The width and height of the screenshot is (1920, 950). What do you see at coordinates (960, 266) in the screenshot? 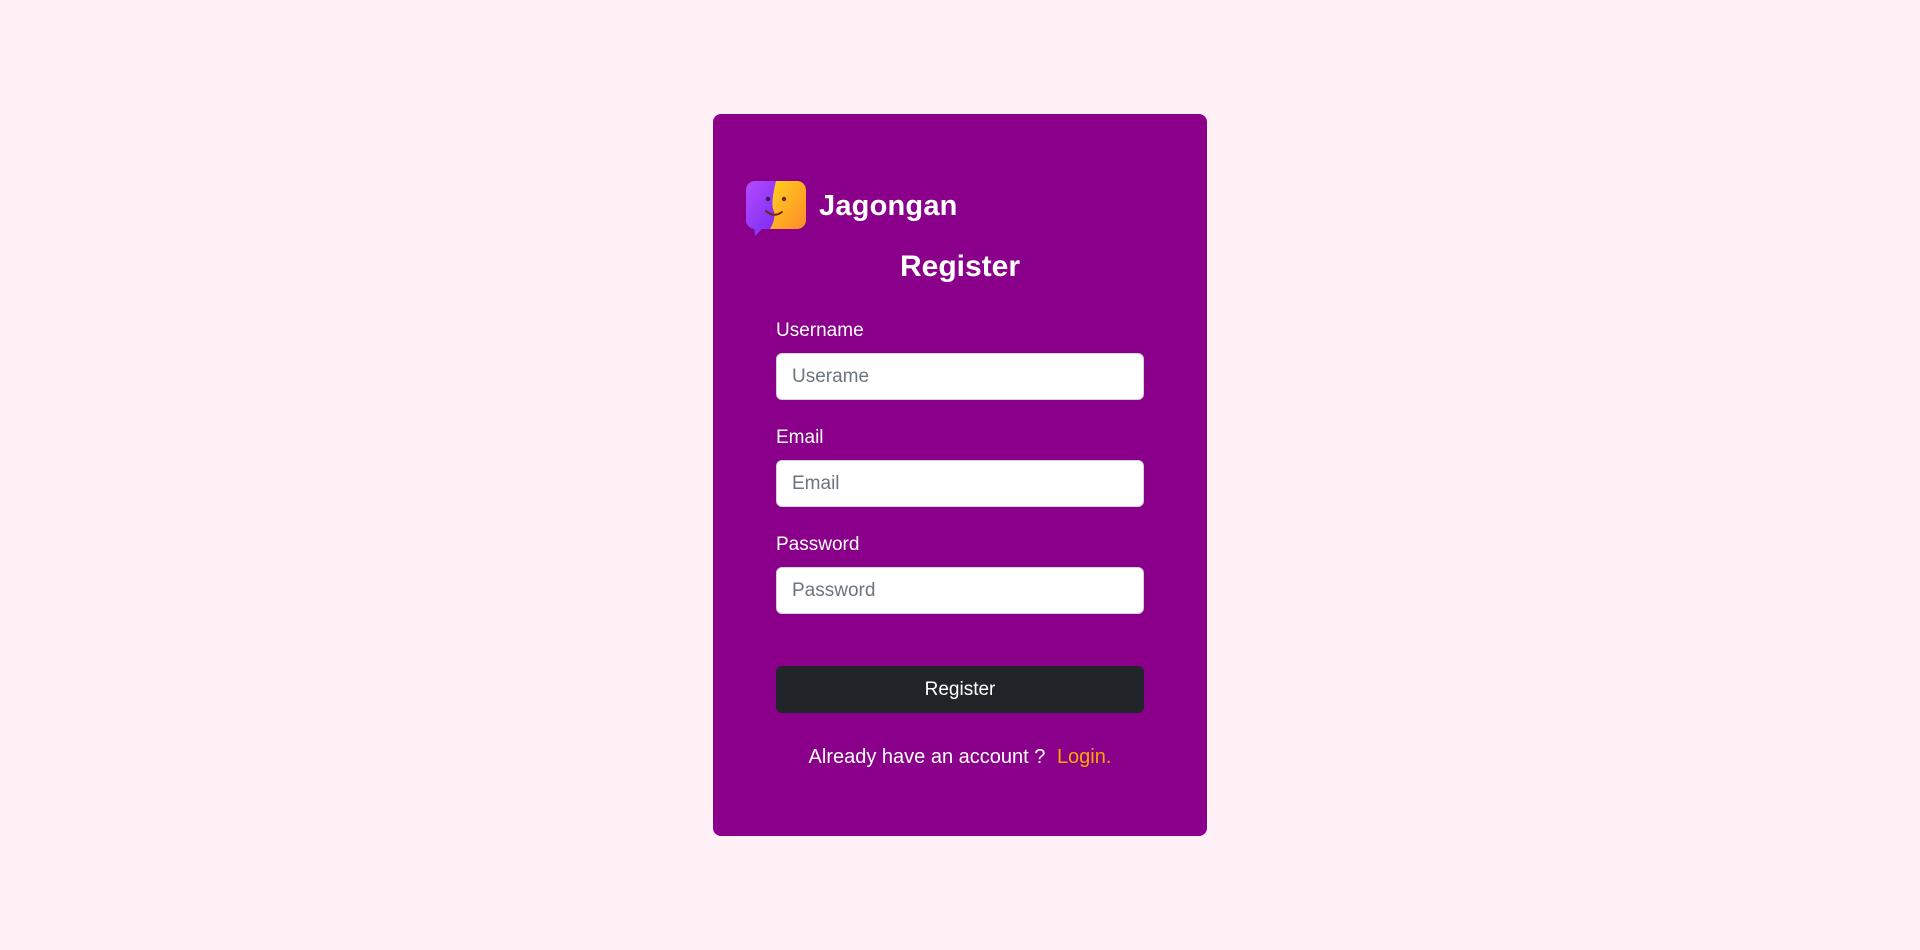
I see `page-title: Register` at bounding box center [960, 266].